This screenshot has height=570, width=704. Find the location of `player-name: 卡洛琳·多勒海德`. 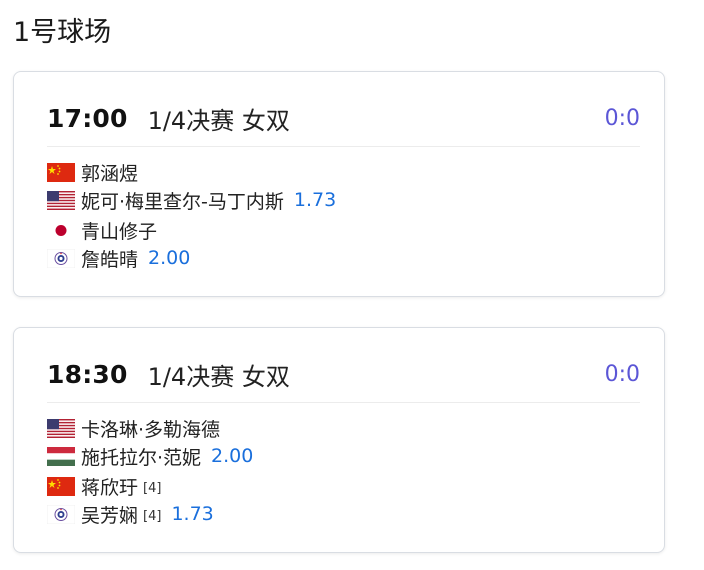

player-name: 卡洛琳·多勒海德 is located at coordinates (151, 429).